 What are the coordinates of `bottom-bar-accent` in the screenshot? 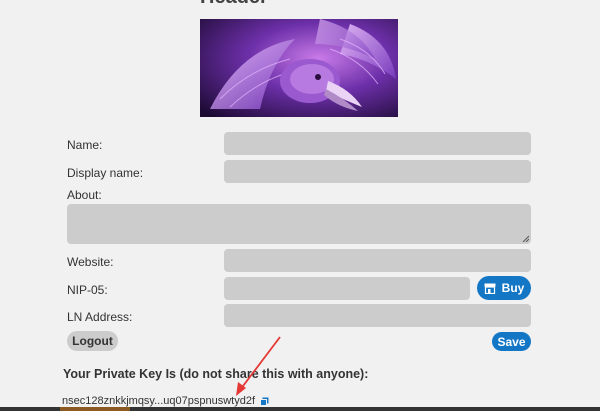 It's located at (95, 409).